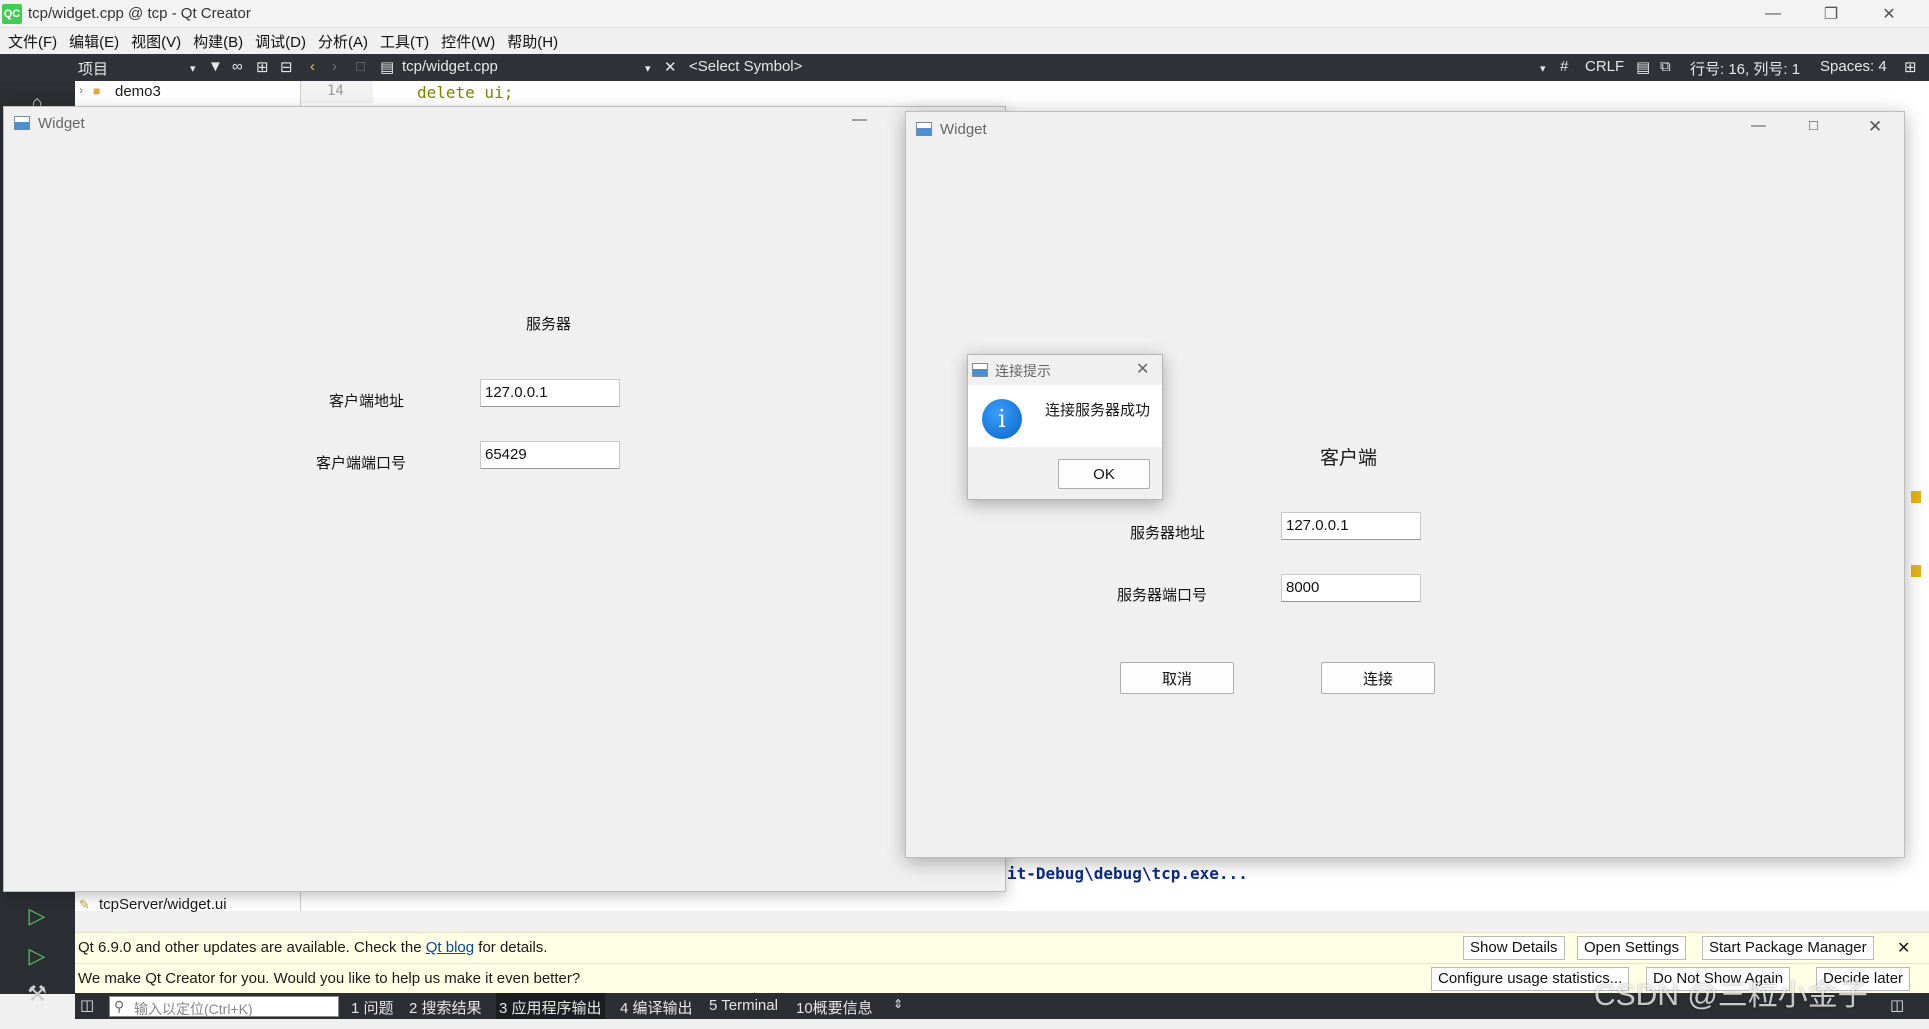 The width and height of the screenshot is (1929, 1029). What do you see at coordinates (1002, 419) in the screenshot?
I see `info-icon: i` at bounding box center [1002, 419].